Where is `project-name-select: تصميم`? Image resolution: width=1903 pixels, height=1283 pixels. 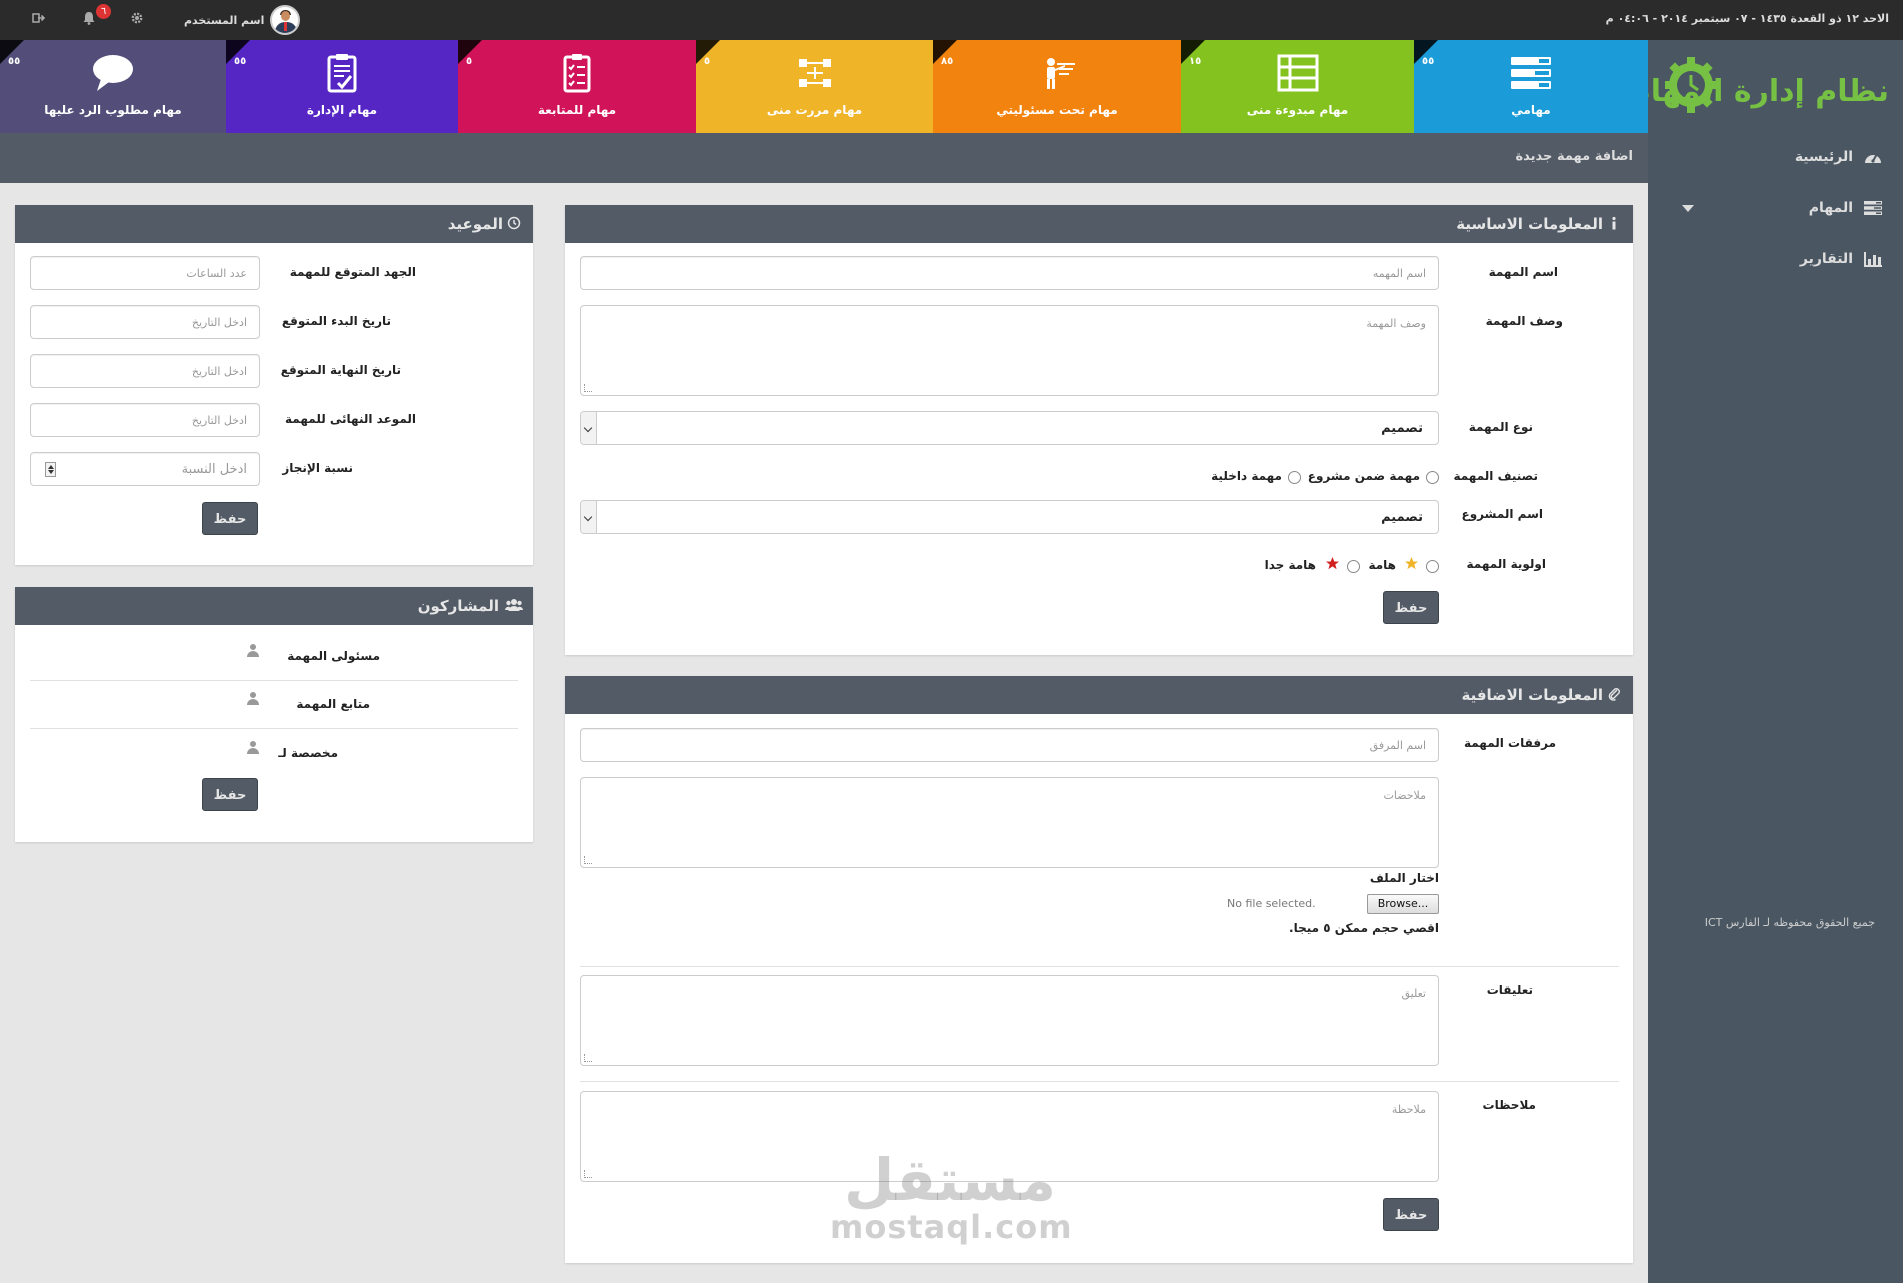
project-name-select: تصميم is located at coordinates (1009, 517).